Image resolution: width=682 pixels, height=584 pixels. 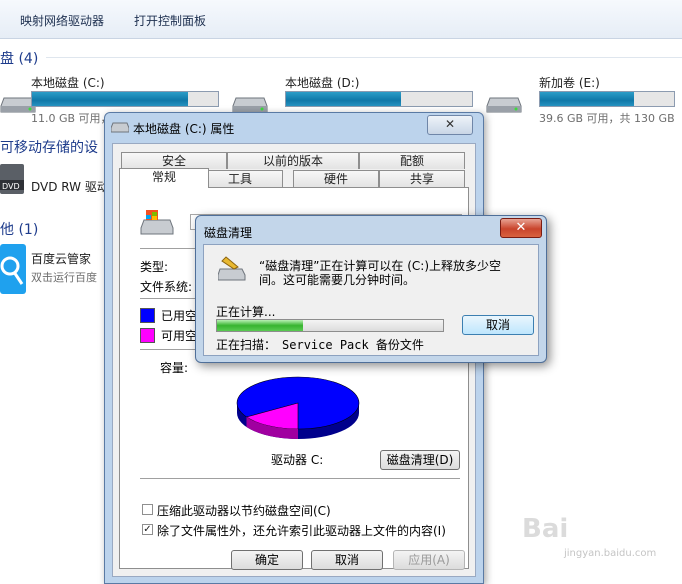 I want to click on apply-button: 应用(A), so click(x=429, y=560).